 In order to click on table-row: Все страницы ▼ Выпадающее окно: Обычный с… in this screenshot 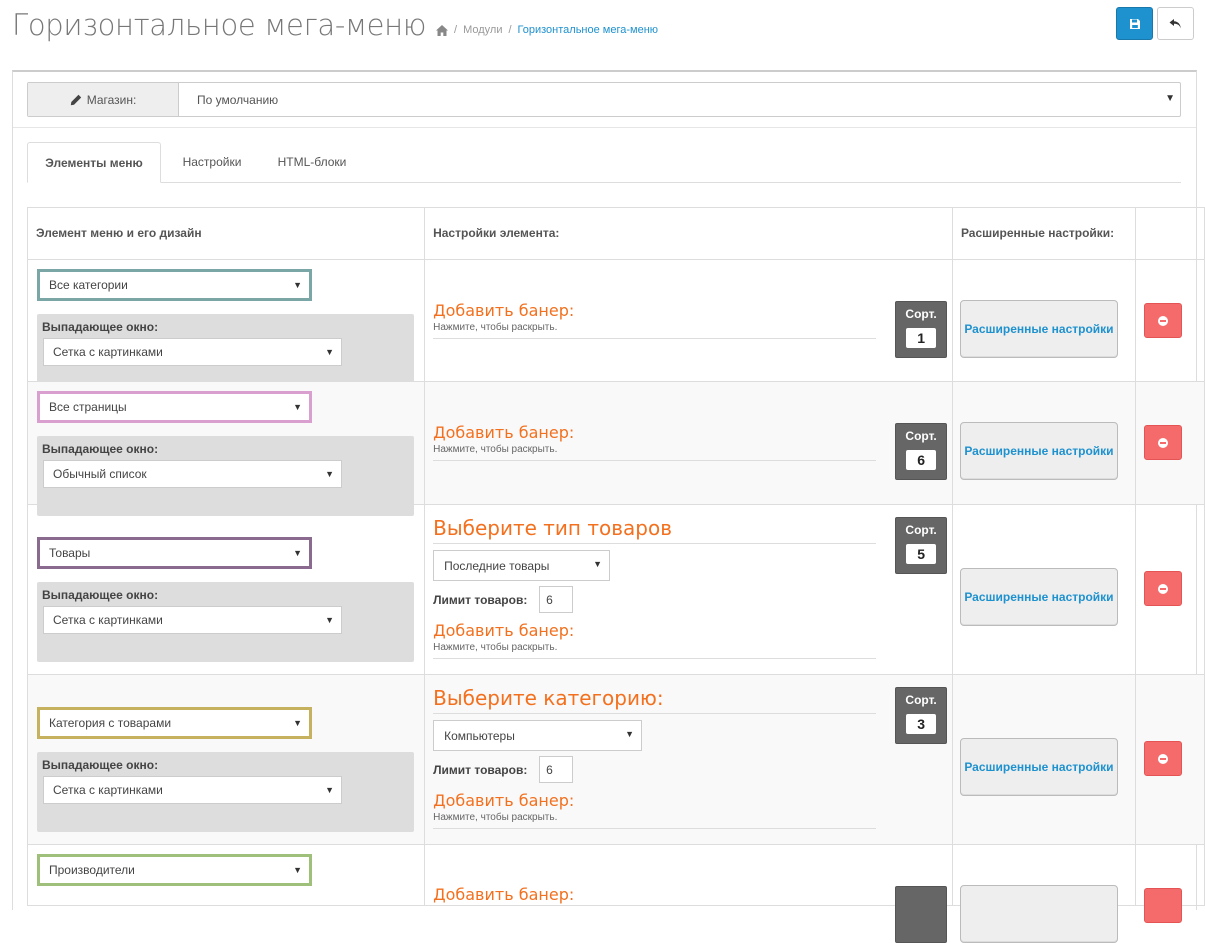, I will do `click(615, 448)`.